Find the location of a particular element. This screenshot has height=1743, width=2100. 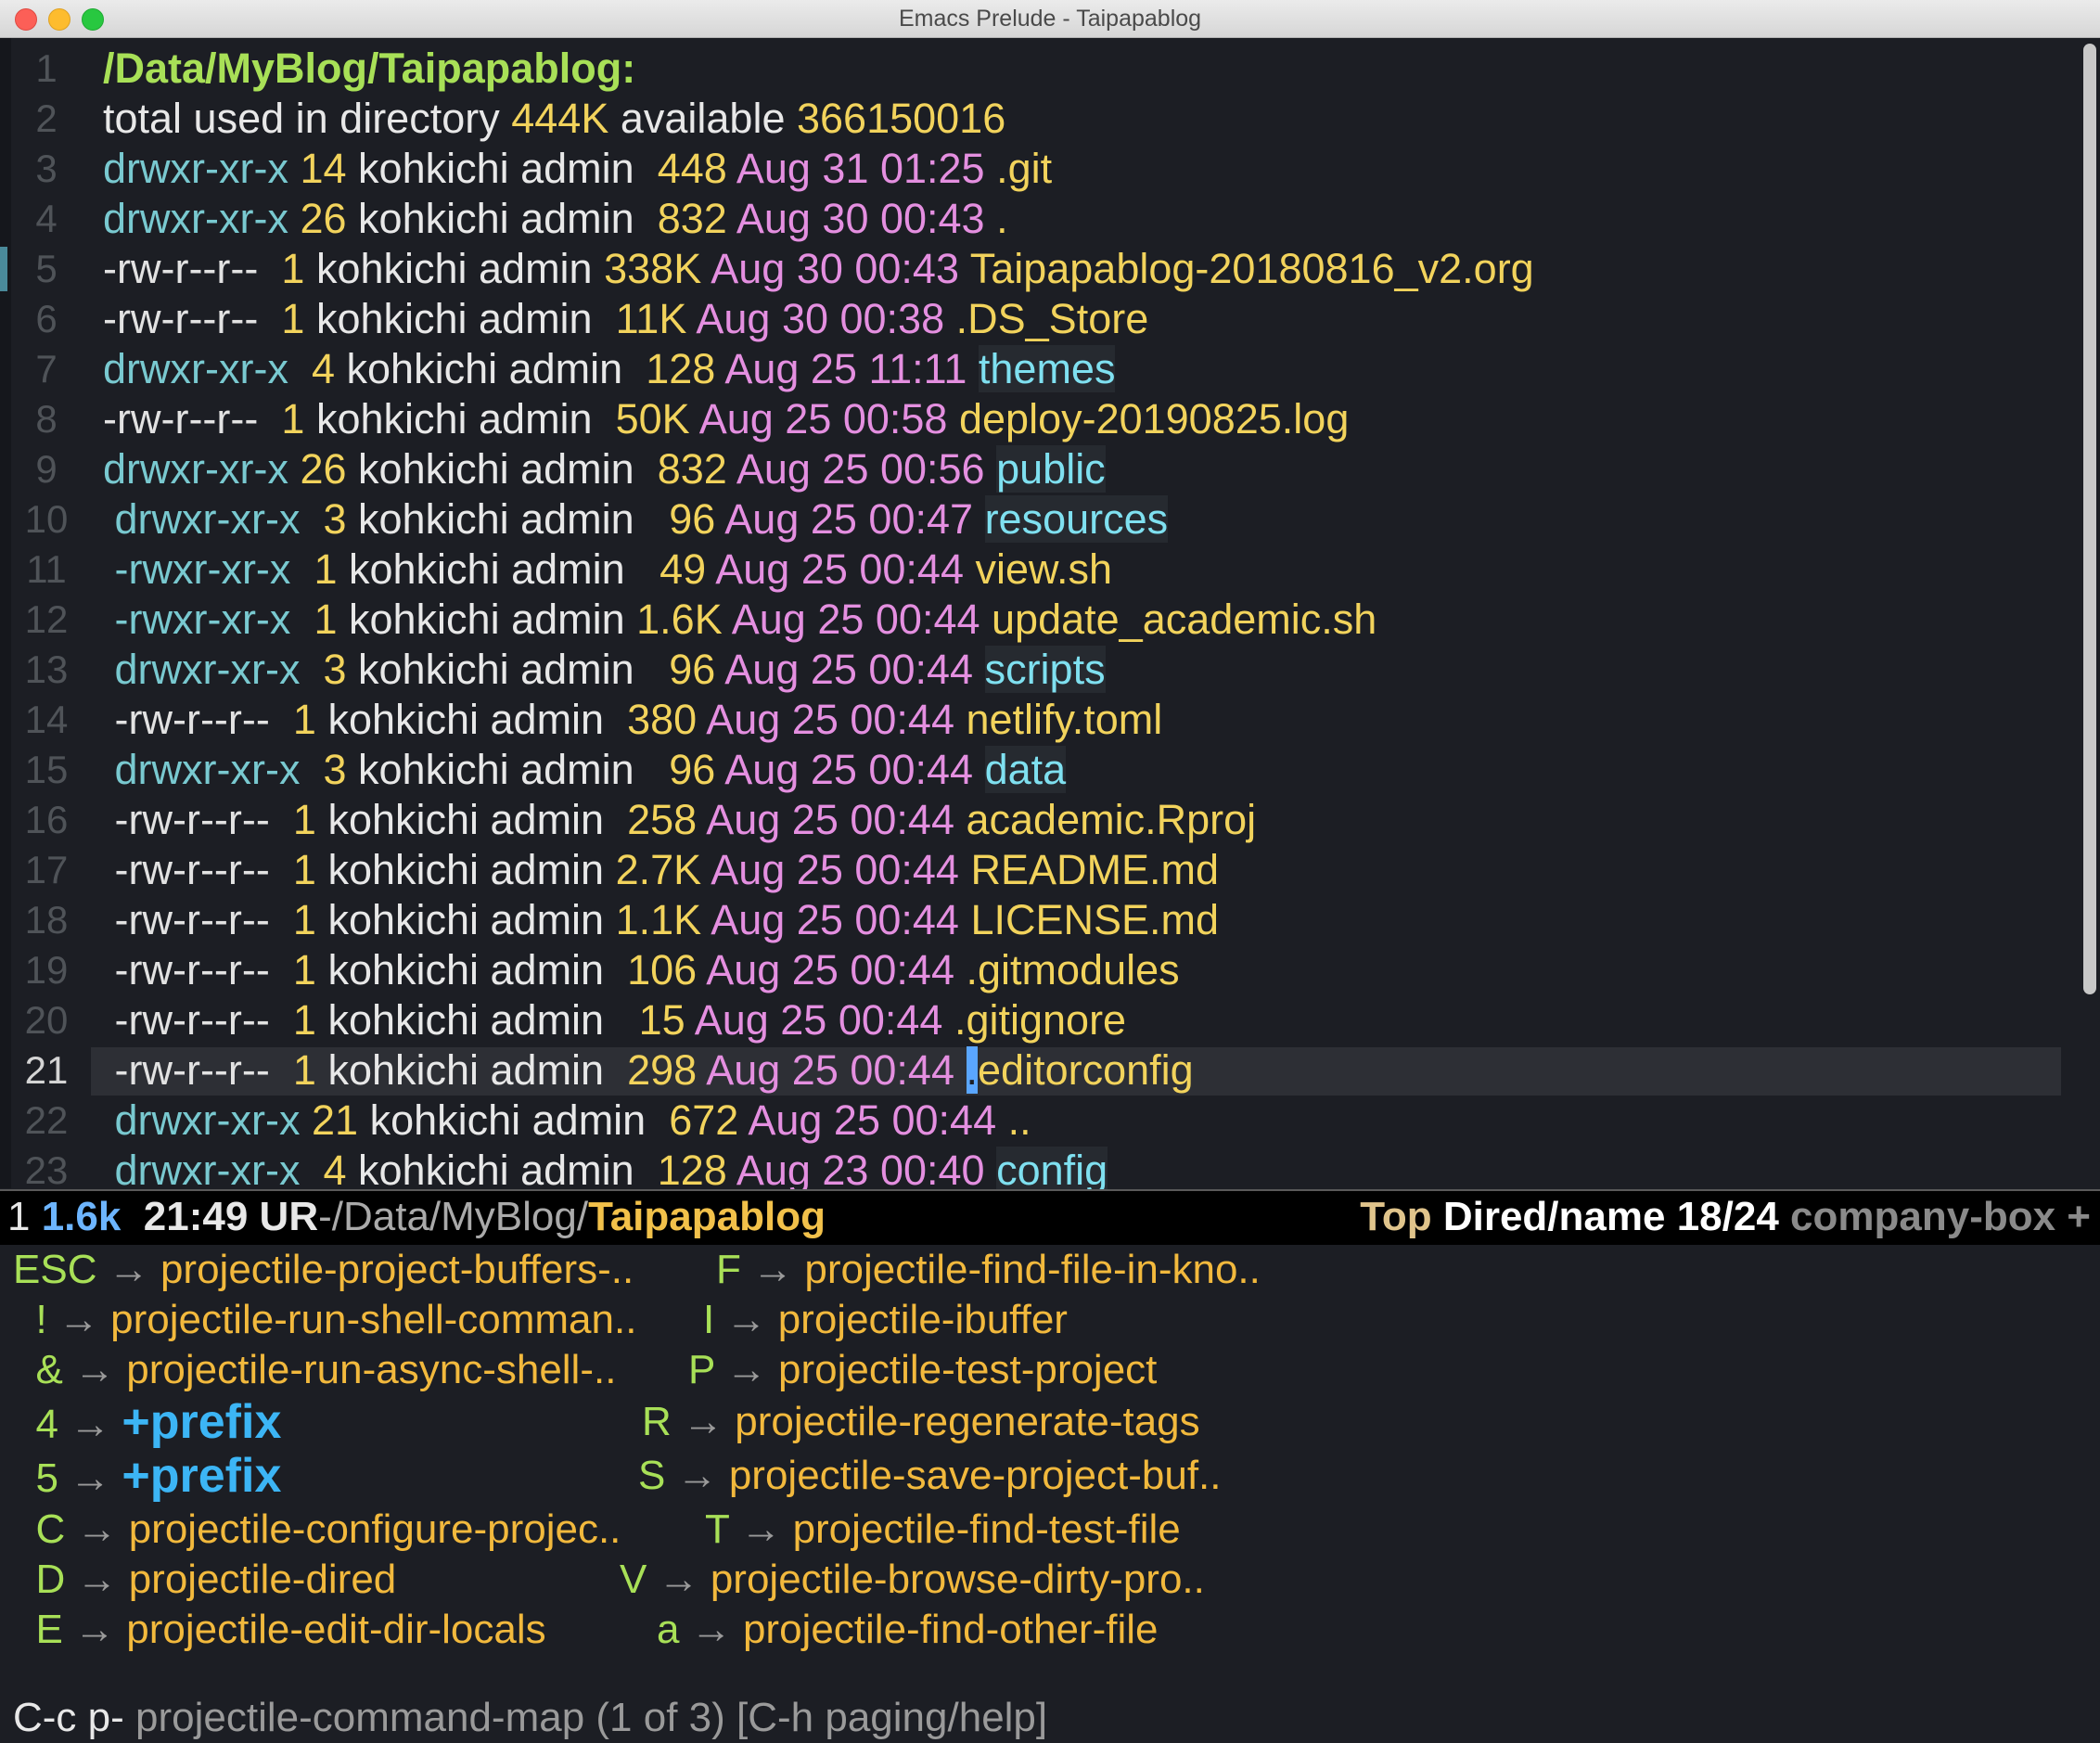

file-name: .. is located at coordinates (1019, 1120).